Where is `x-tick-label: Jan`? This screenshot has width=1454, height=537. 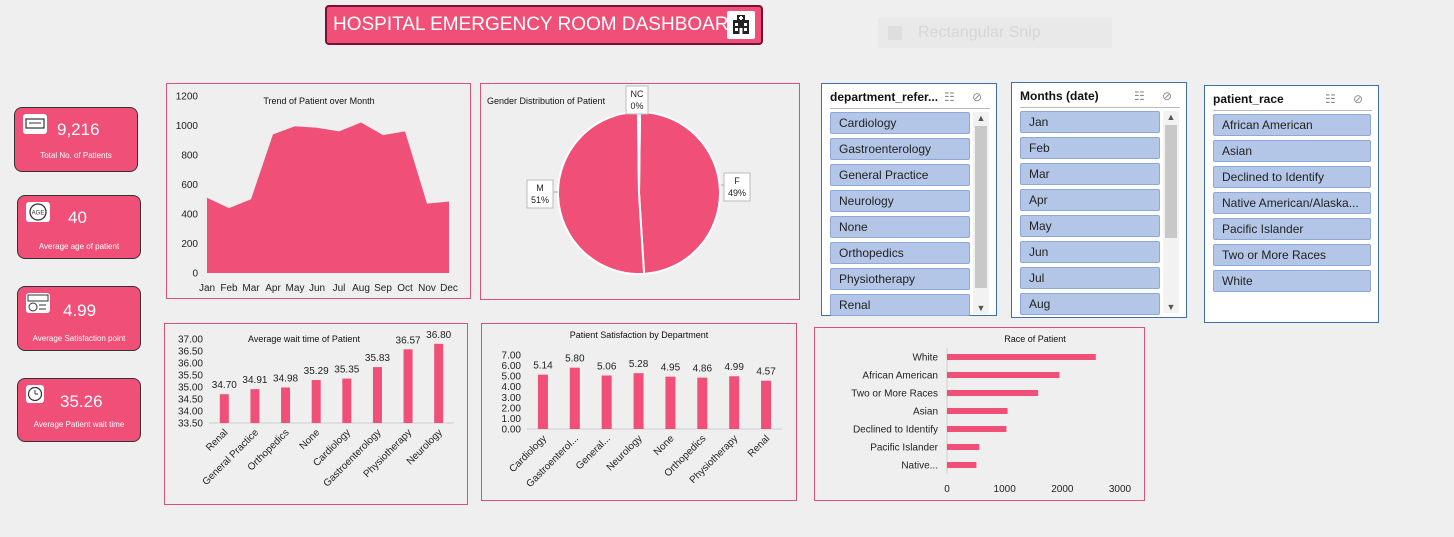
x-tick-label: Jan is located at coordinates (207, 288).